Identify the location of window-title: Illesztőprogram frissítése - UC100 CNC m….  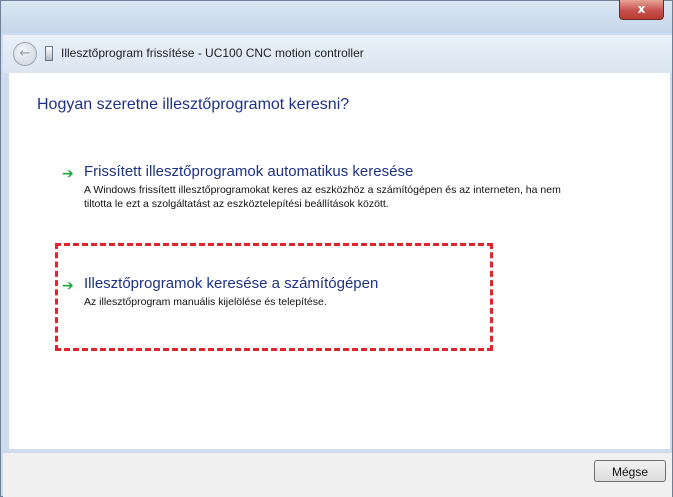
(212, 53).